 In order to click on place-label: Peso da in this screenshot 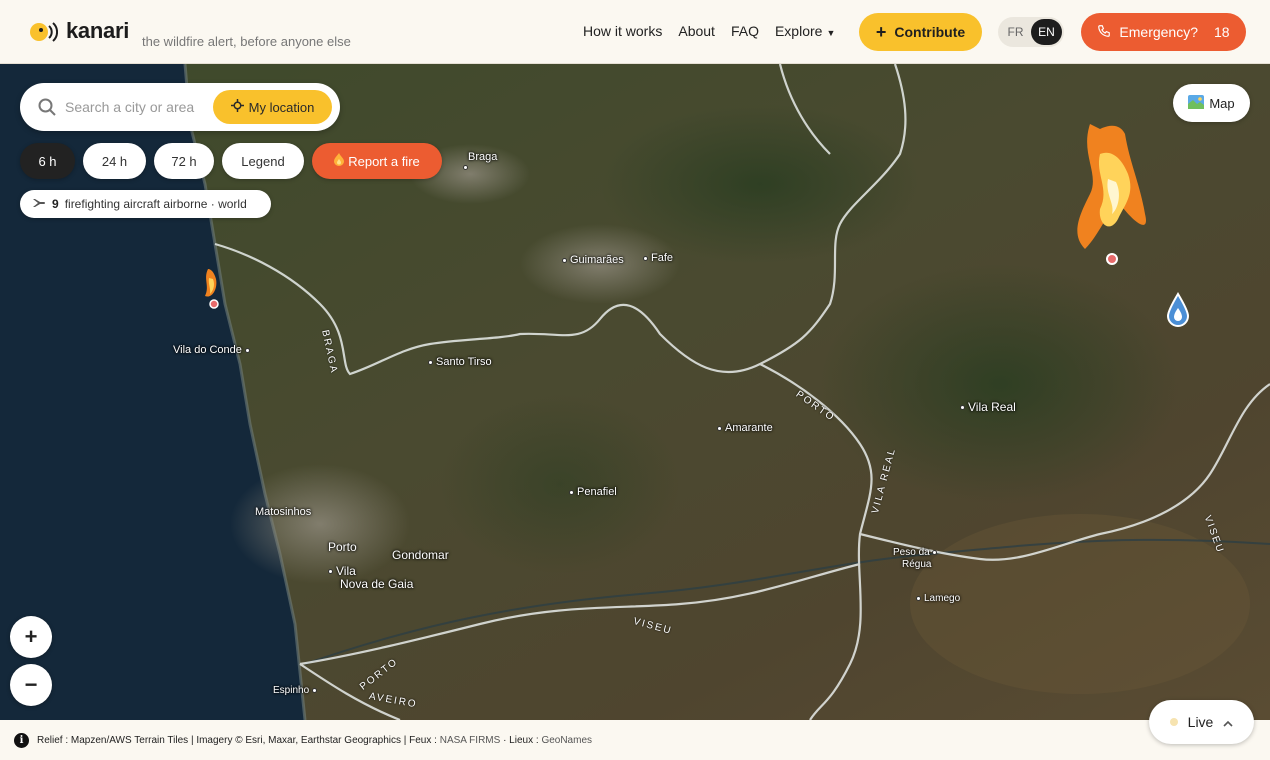, I will do `click(911, 552)`.